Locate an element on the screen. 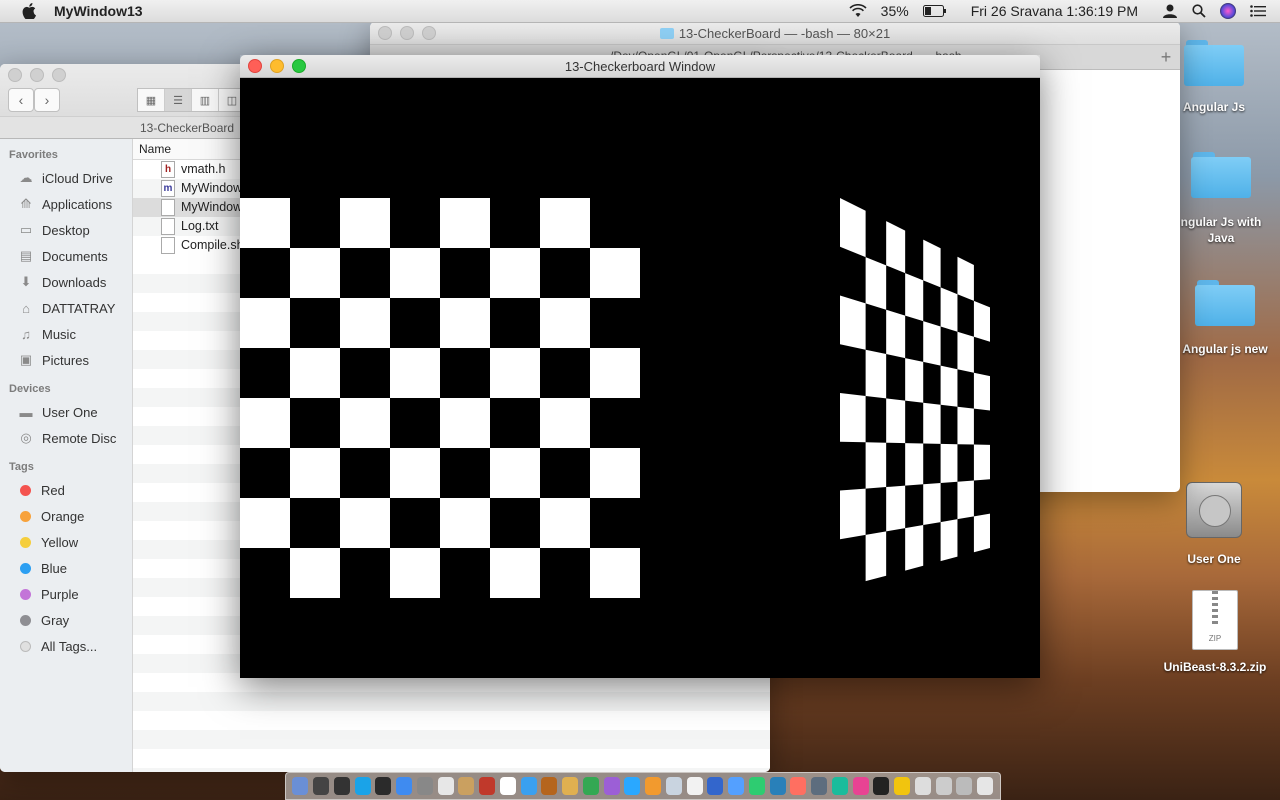 Image resolution: width=1280 pixels, height=800 pixels. sidebar-tag-orange: Orange is located at coordinates (66, 516).